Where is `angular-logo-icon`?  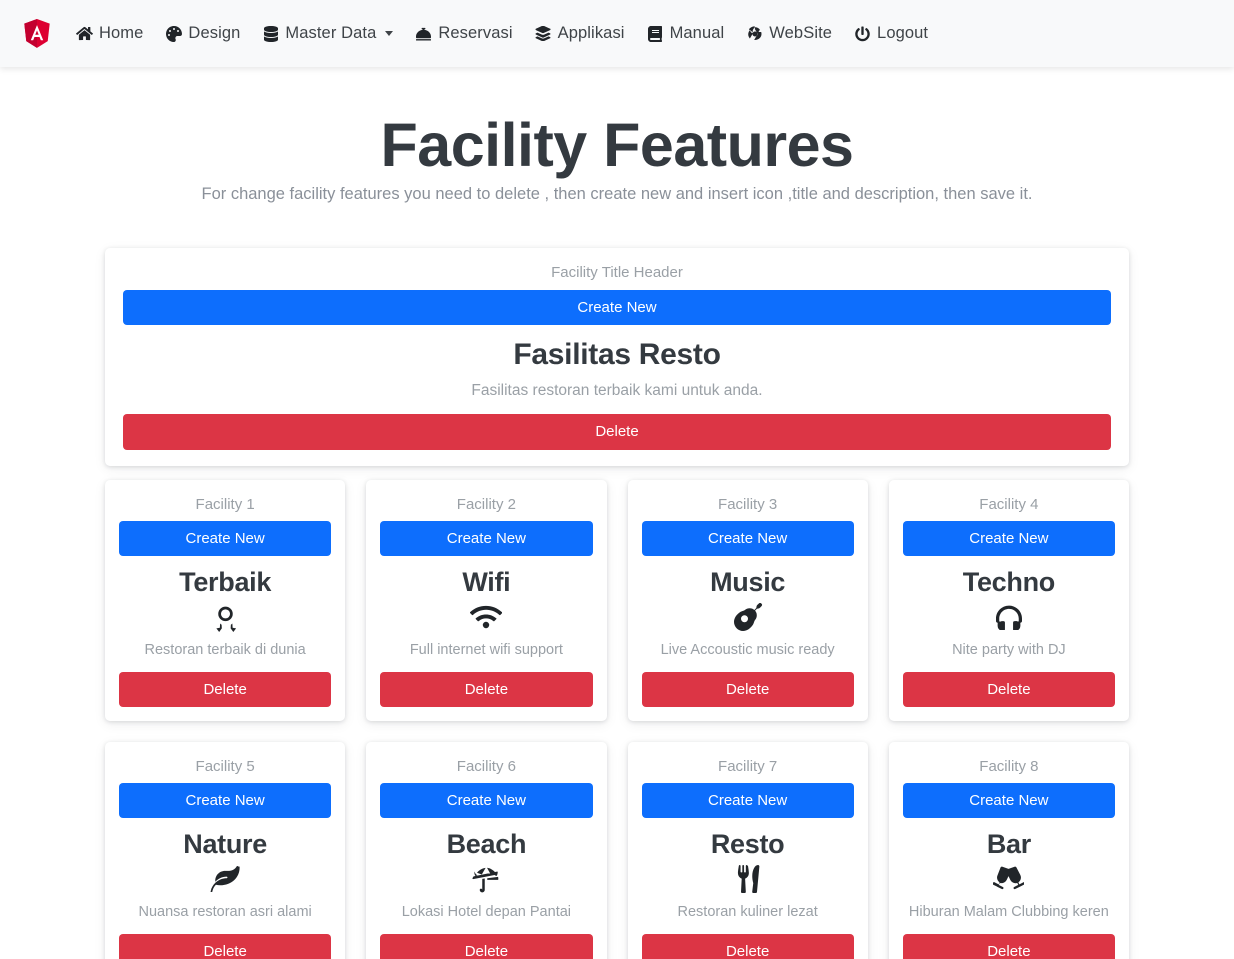 angular-logo-icon is located at coordinates (37, 34).